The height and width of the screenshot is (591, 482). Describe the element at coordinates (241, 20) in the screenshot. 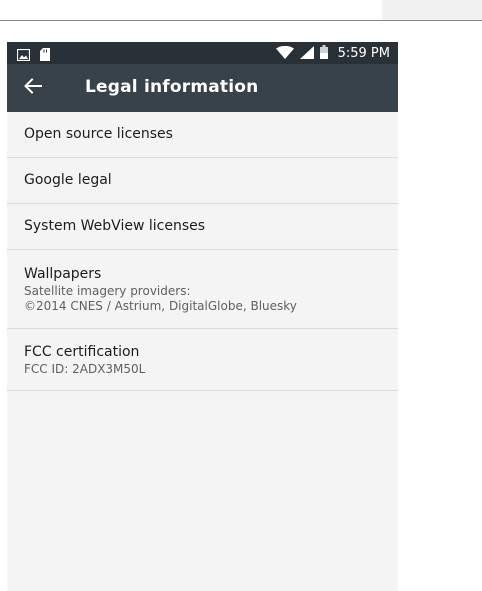

I see `document-rule` at that location.